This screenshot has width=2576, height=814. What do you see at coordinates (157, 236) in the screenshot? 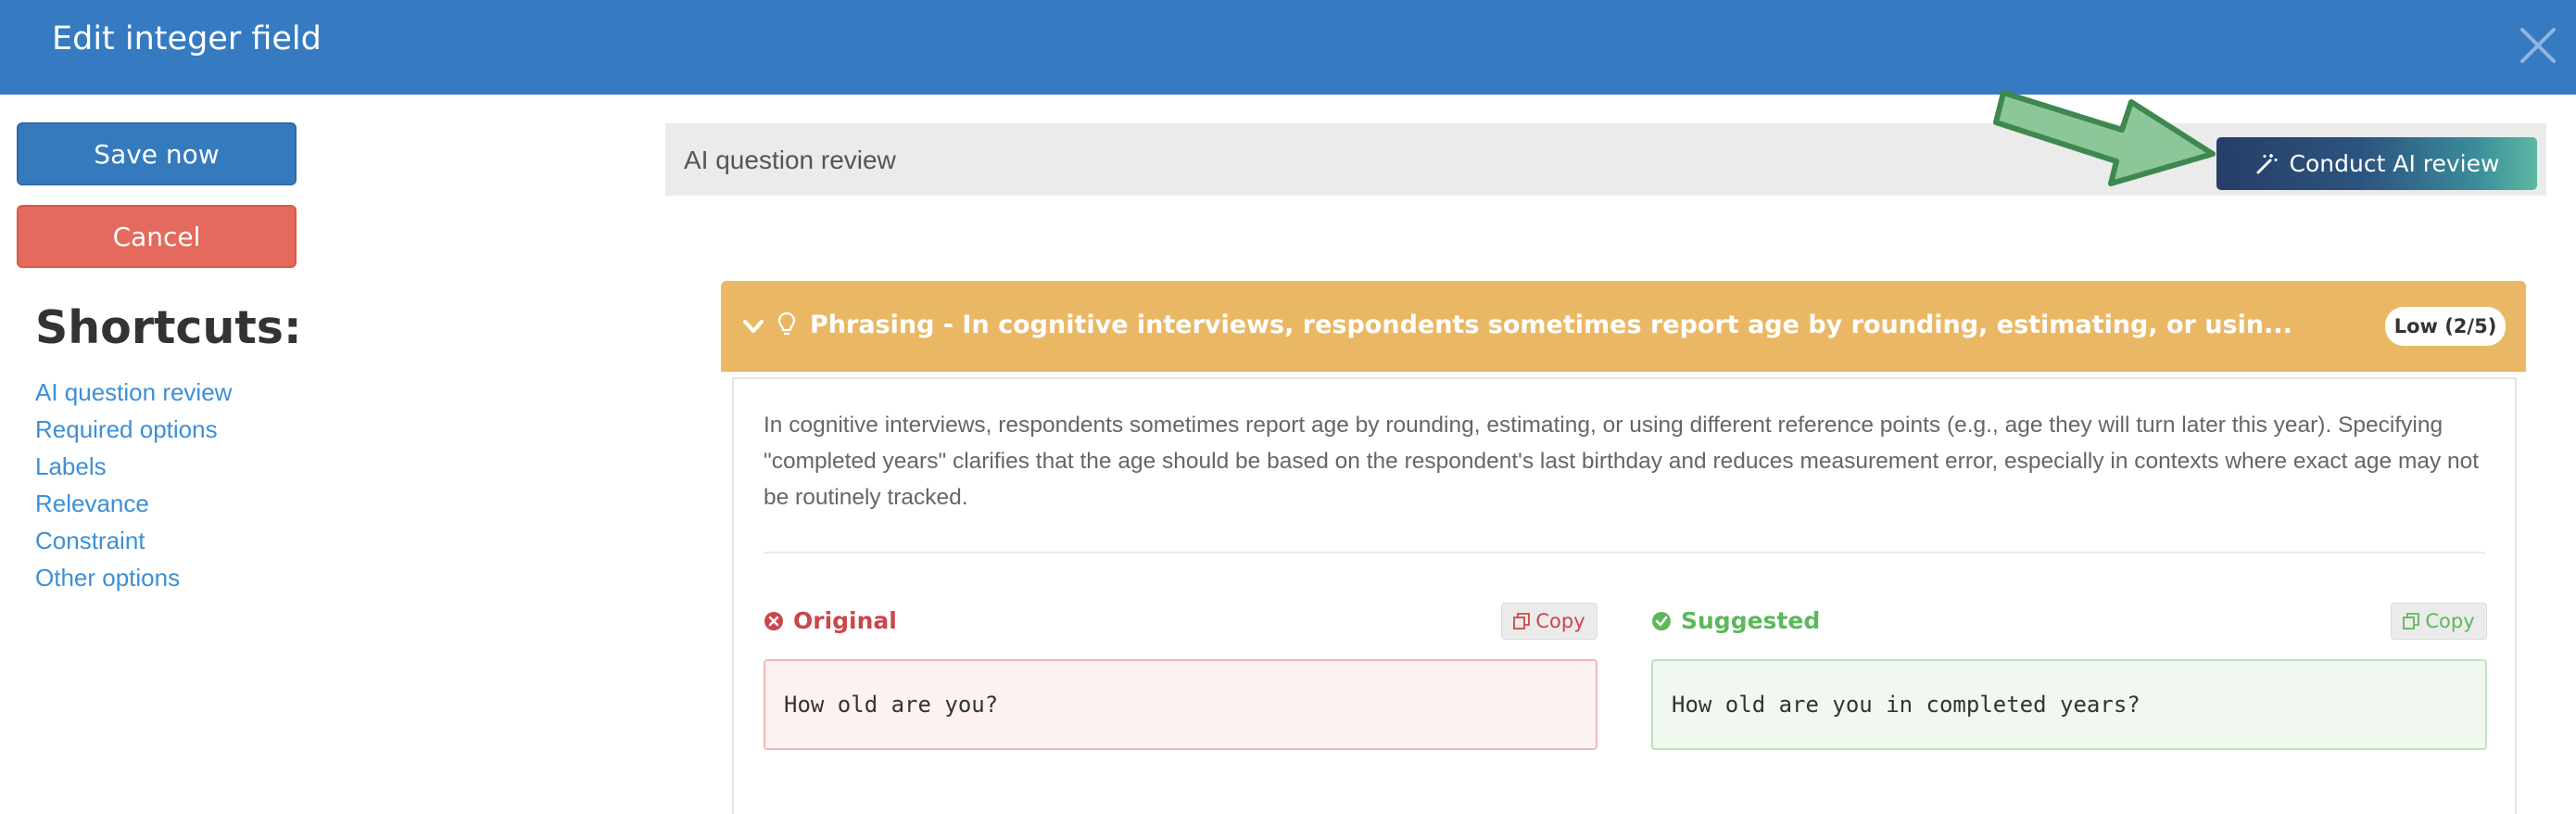
I see `cancel-button: Cancel` at bounding box center [157, 236].